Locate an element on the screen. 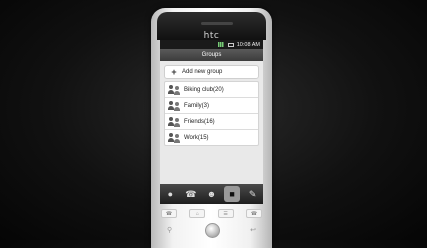  list-item: Biking club(20) is located at coordinates (211, 90).